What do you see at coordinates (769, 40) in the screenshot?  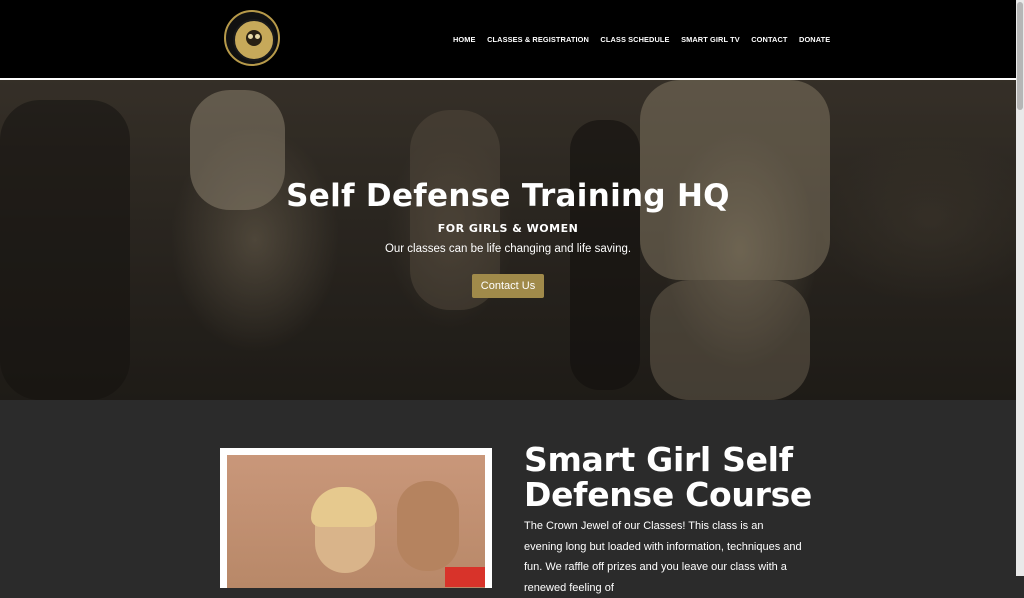 I see `nav-contact: CONTACT` at bounding box center [769, 40].